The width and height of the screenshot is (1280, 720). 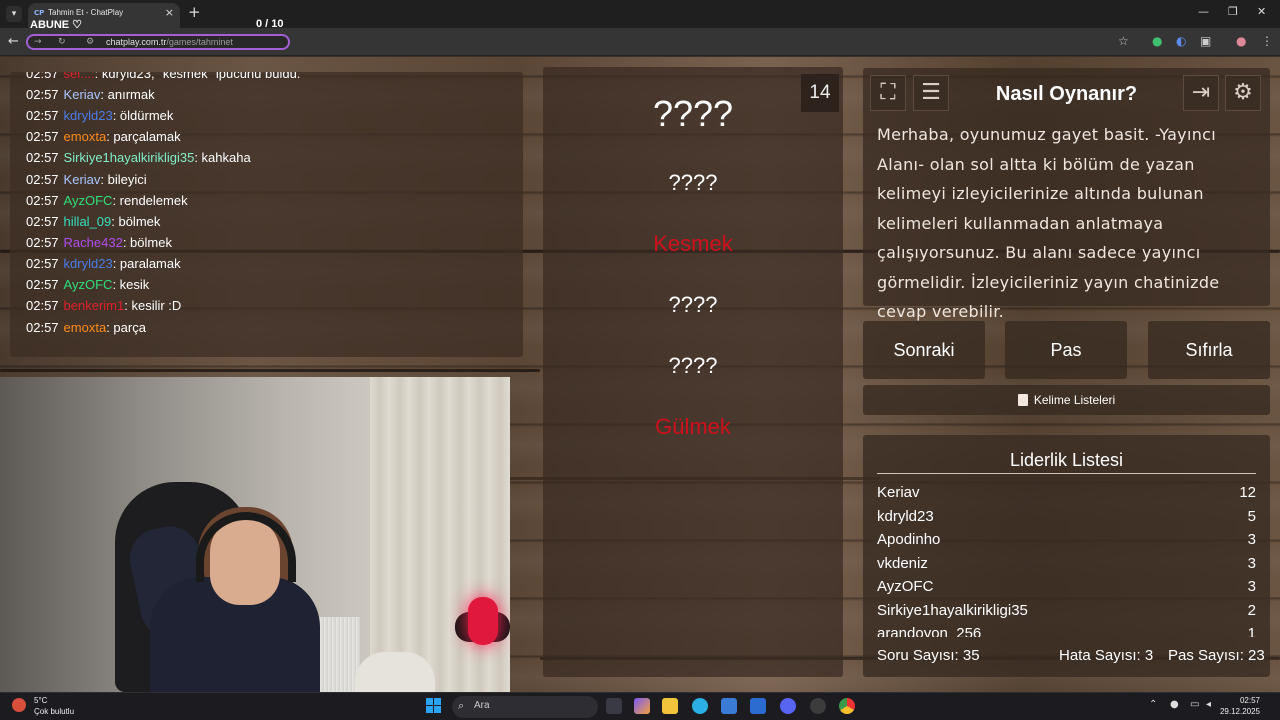 I want to click on menu-dots-icon: ⋮, so click(x=1267, y=41).